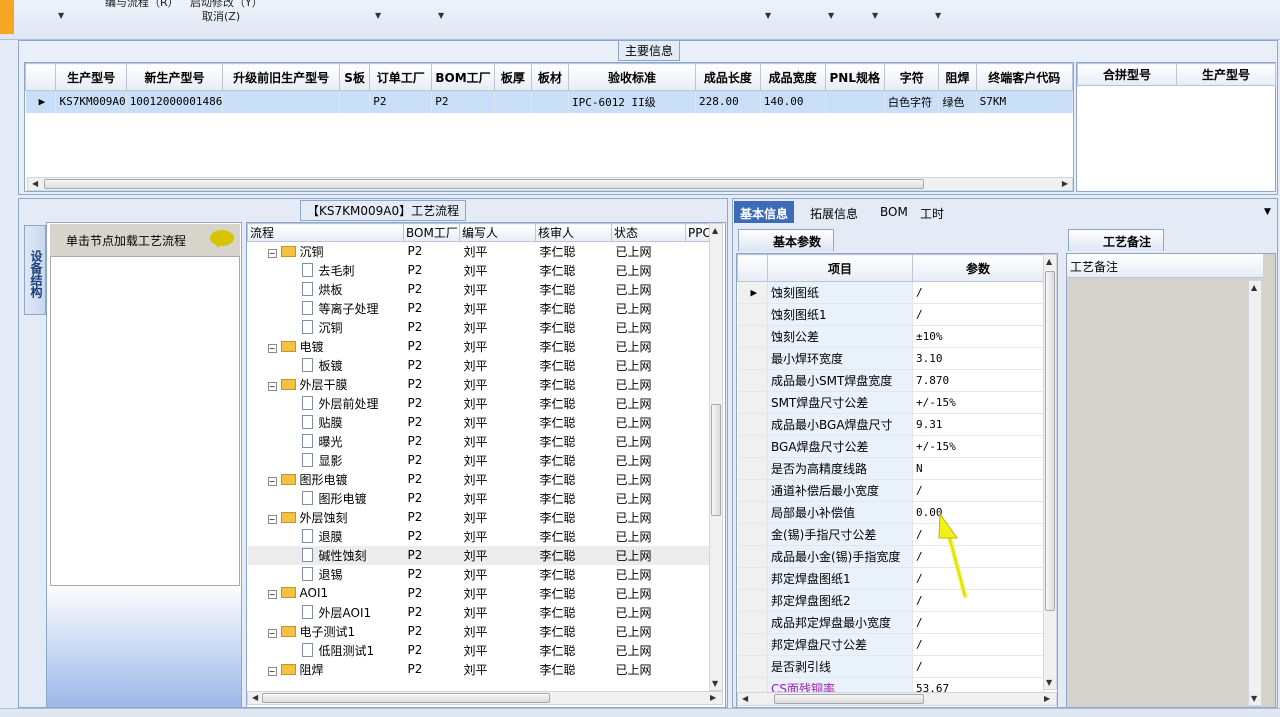 The height and width of the screenshot is (717, 1280). Describe the element at coordinates (431, 232) in the screenshot. I see `process-col-header: BOM工厂` at that location.